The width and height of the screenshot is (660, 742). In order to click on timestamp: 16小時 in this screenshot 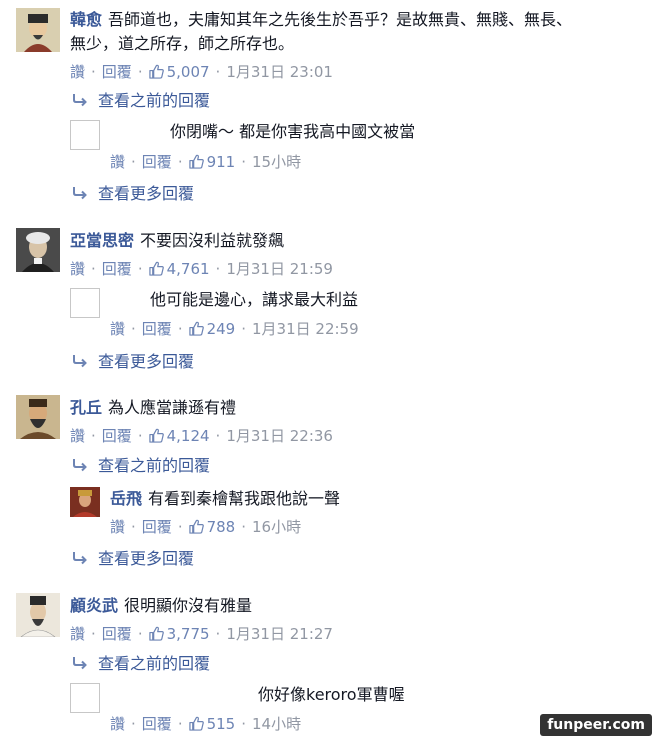, I will do `click(276, 527)`.